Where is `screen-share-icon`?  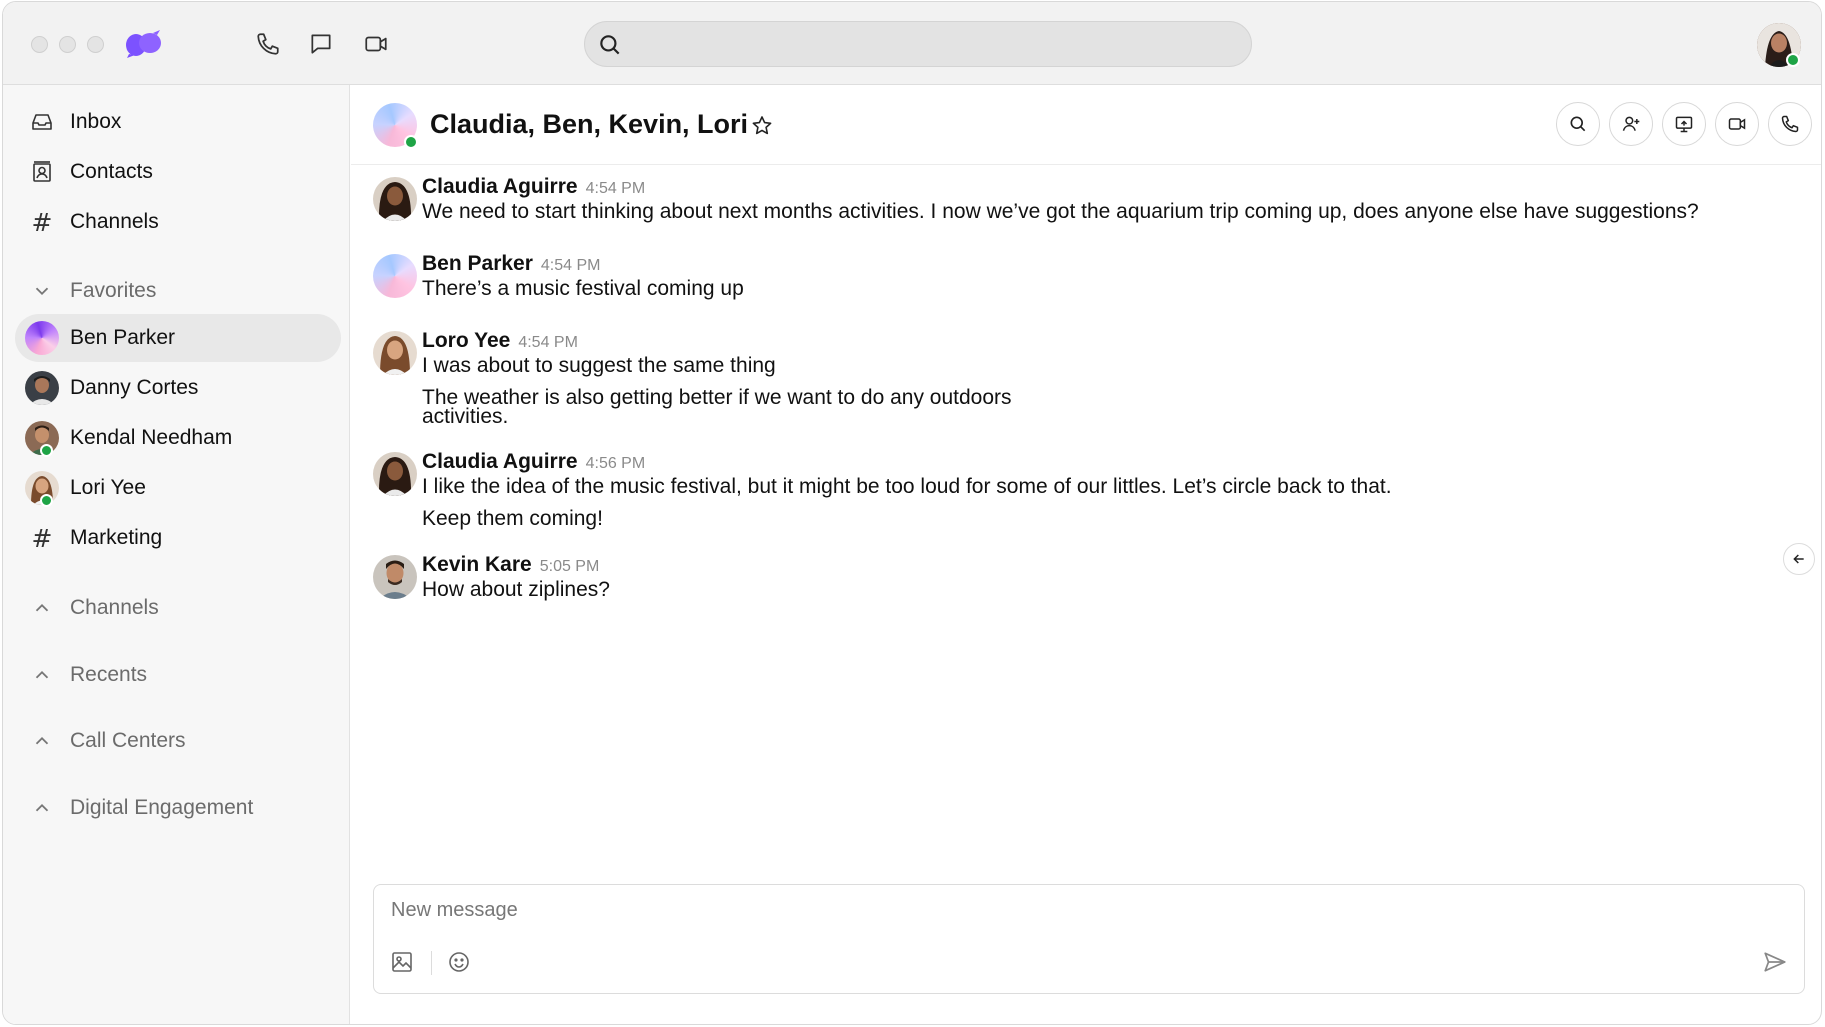
screen-share-icon is located at coordinates (1684, 124).